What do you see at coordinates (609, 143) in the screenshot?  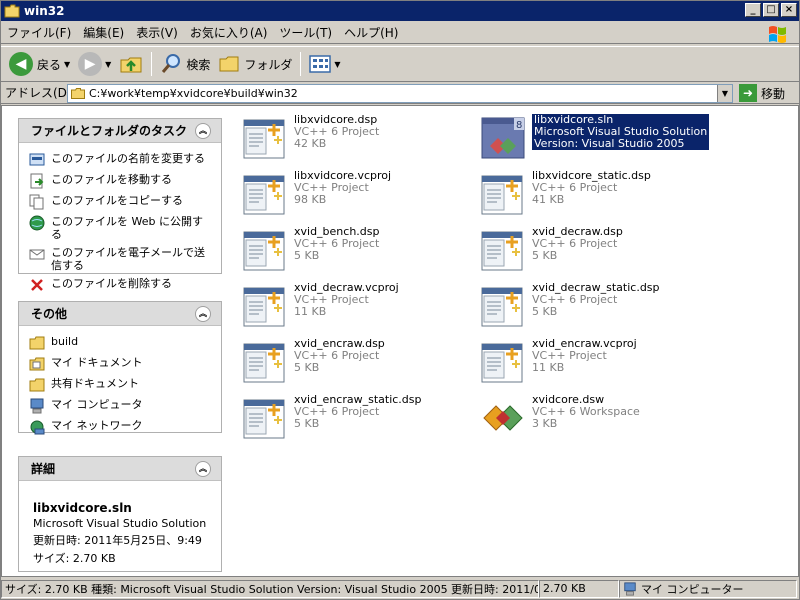 I see `file-size: Version: Visual Studio 2005` at bounding box center [609, 143].